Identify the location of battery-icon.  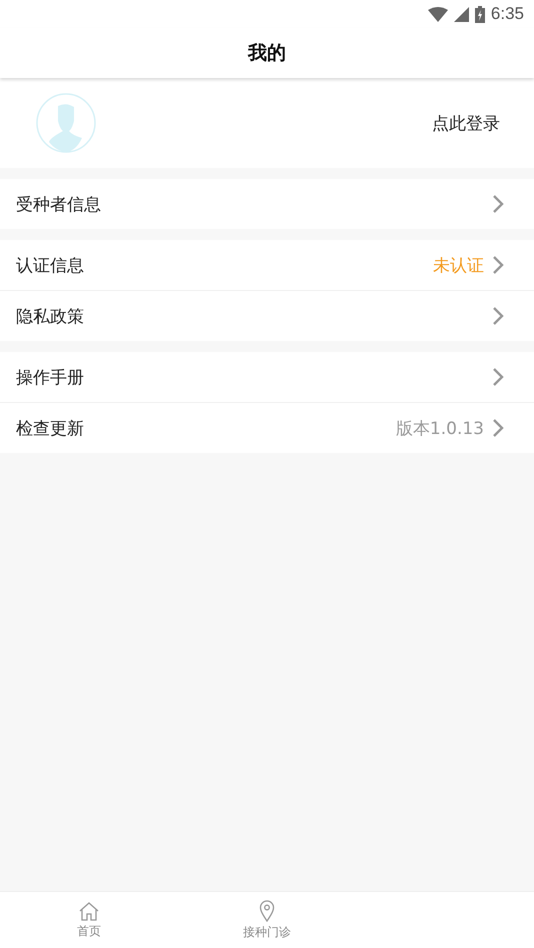
(479, 14).